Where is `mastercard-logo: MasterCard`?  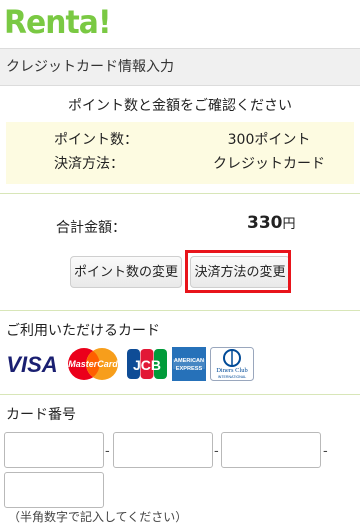 mastercard-logo: MasterCard is located at coordinates (93, 364).